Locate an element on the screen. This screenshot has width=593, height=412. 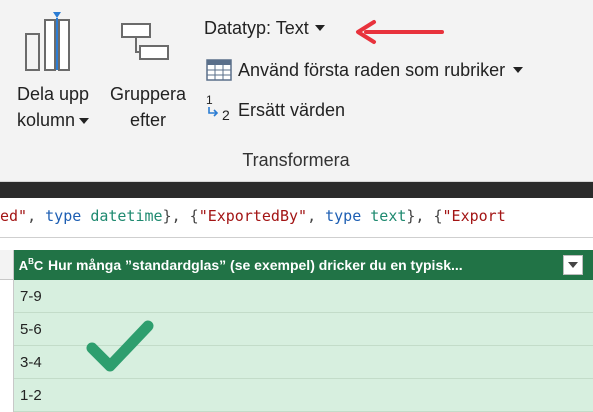
cell-value: 1-2 is located at coordinates (31, 395).